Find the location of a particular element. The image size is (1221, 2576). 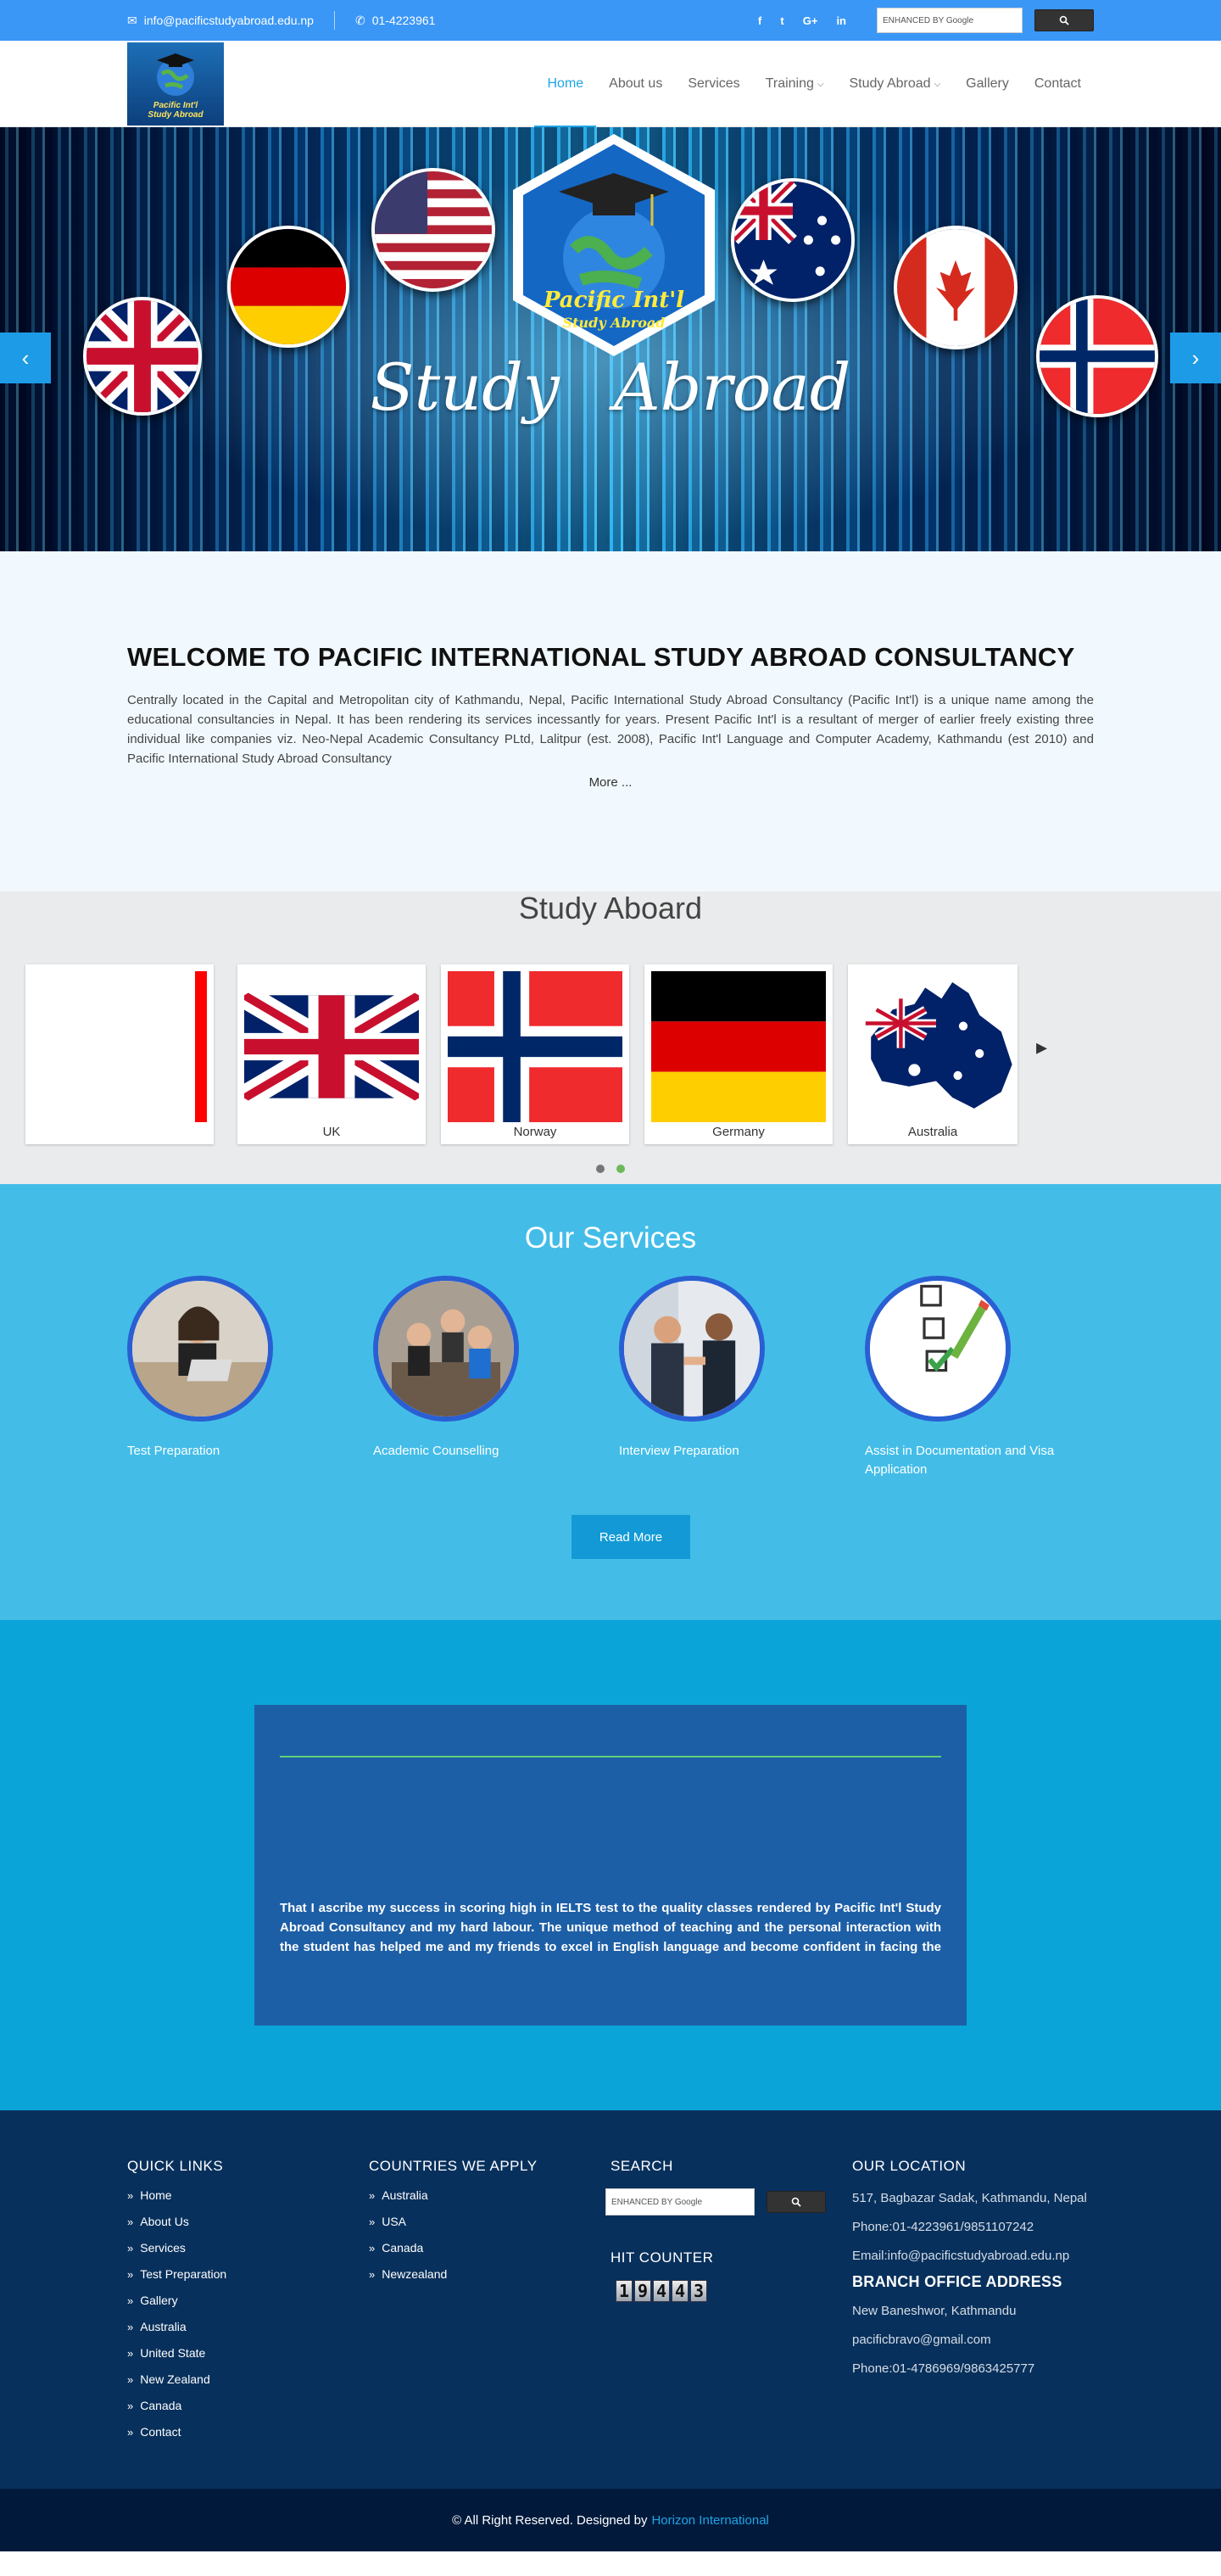

service-item: Interview Preparation is located at coordinates (733, 1377).